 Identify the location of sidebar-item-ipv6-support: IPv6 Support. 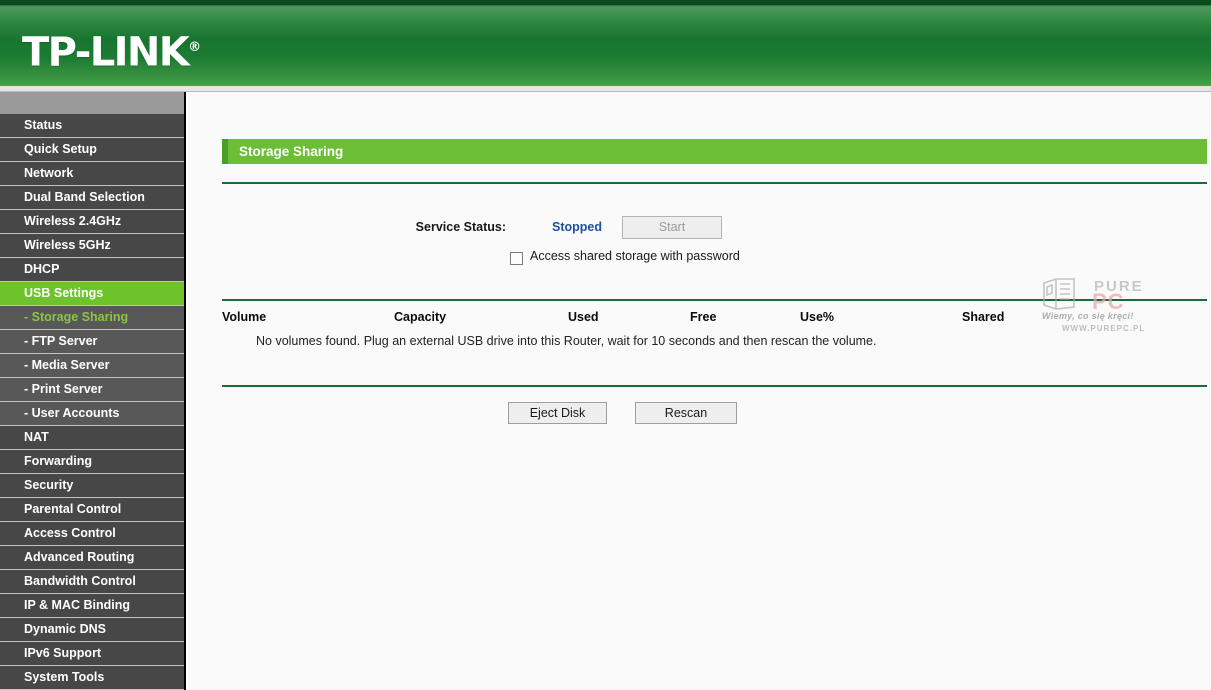
(92, 654).